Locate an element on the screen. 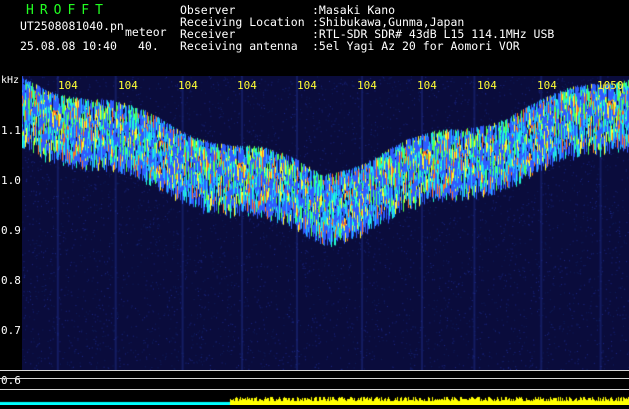 This screenshot has height=409, width=629. x-tick-3: 104 is located at coordinates (188, 85).